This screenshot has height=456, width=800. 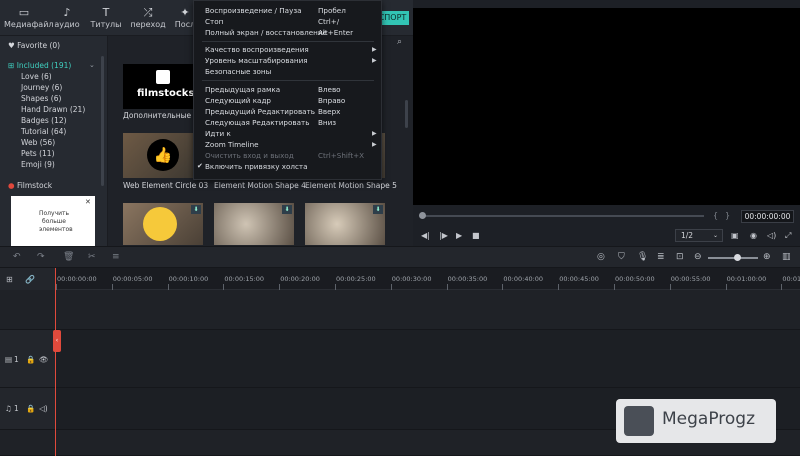 What do you see at coordinates (260, 111) in the screenshot?
I see `menu-item-previous-edit: Предыдущий Редактировать` at bounding box center [260, 111].